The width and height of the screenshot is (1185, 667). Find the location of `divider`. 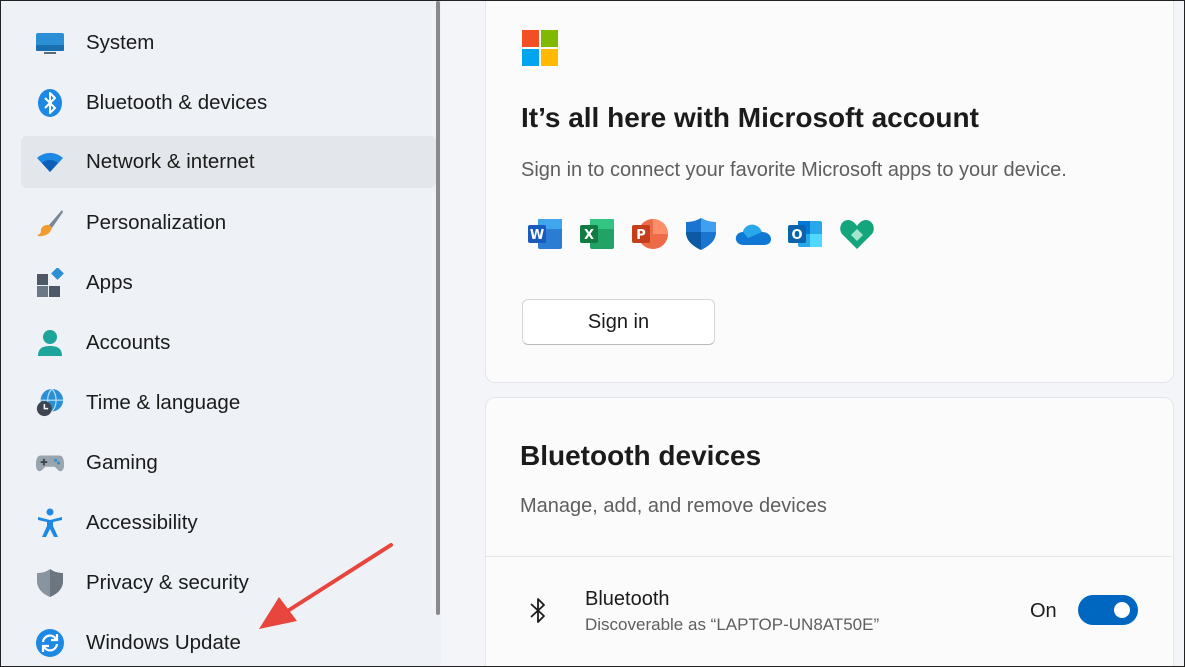

divider is located at coordinates (829, 556).